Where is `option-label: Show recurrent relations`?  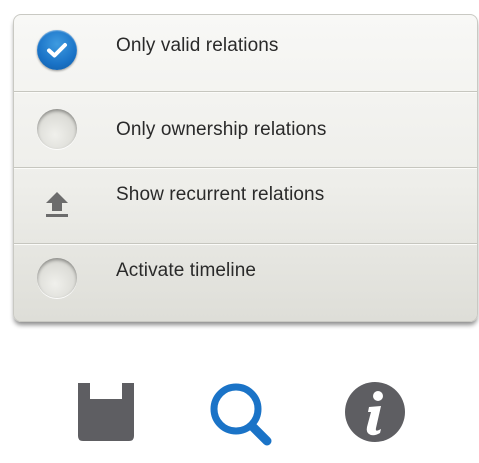 option-label: Show recurrent relations is located at coordinates (220, 194).